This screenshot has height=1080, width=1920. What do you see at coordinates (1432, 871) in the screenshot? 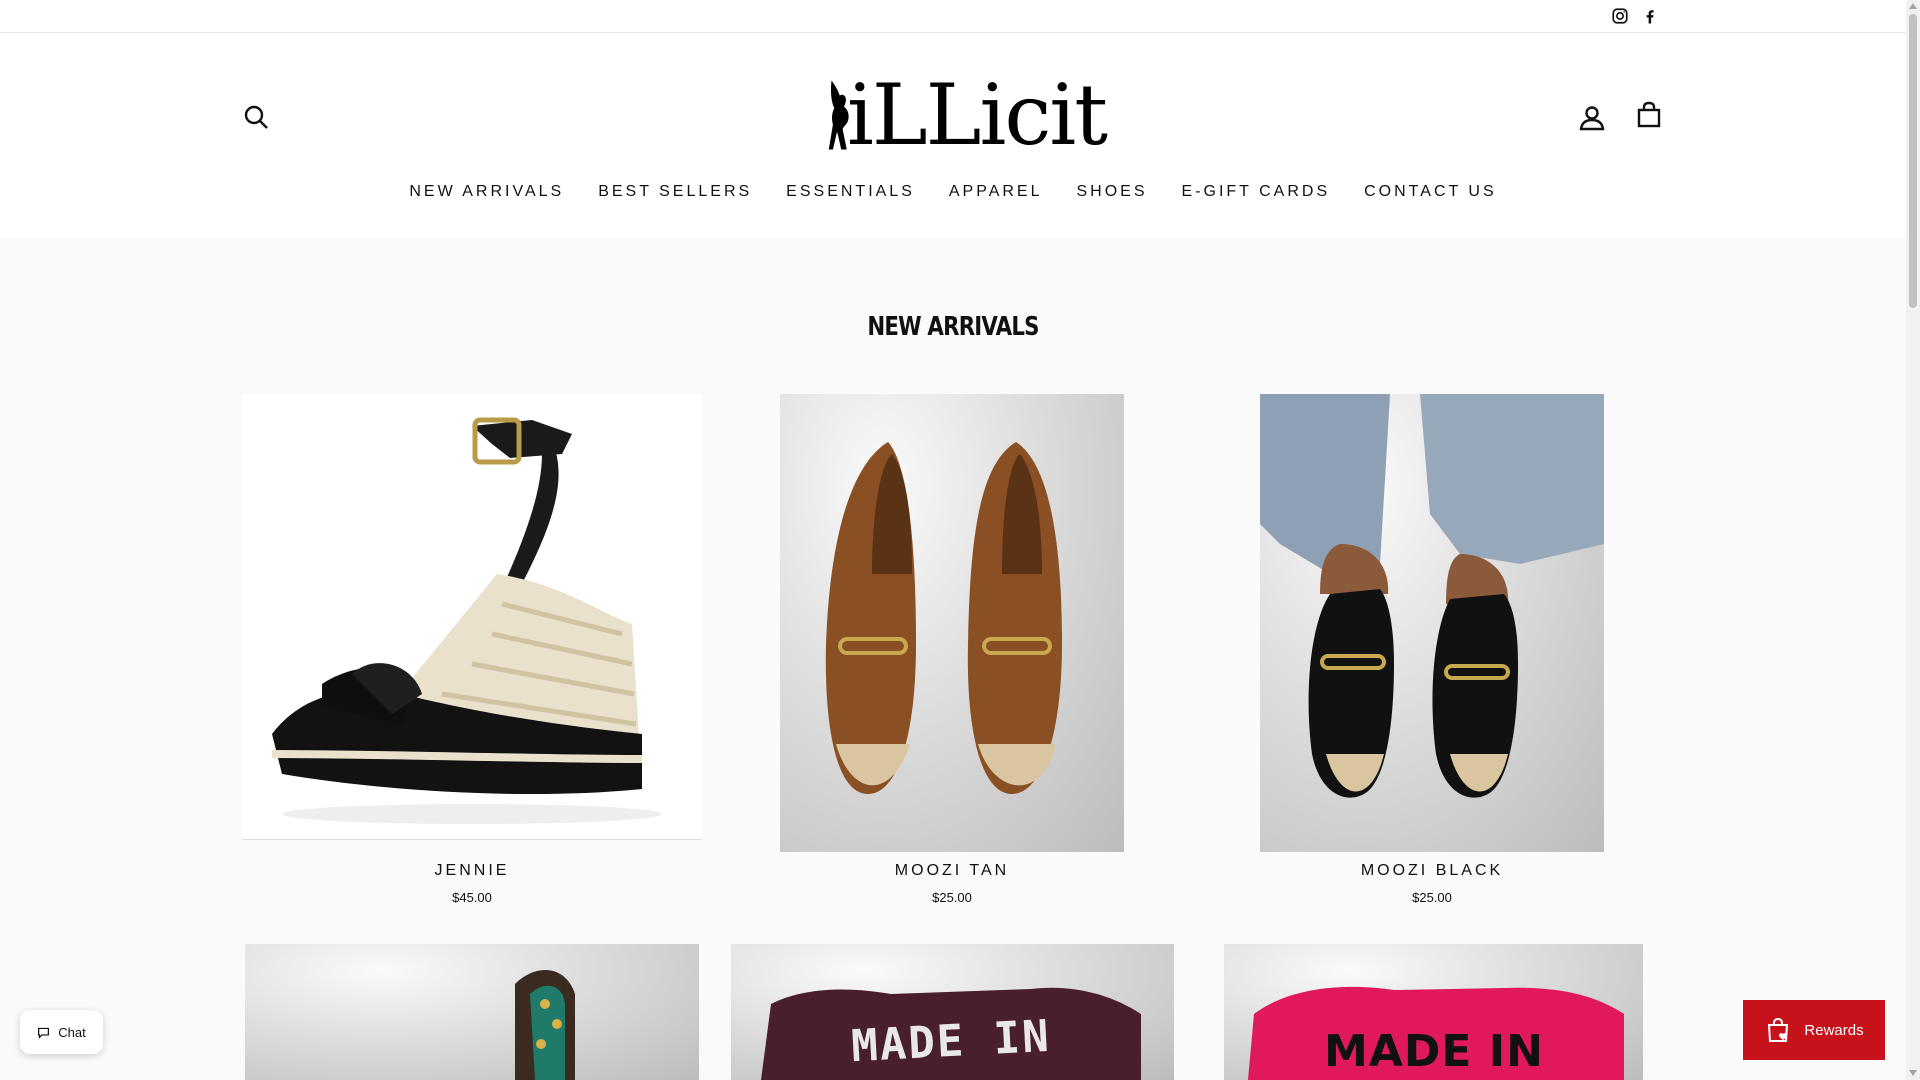
I see `product-title: MOOZI BLACK` at bounding box center [1432, 871].